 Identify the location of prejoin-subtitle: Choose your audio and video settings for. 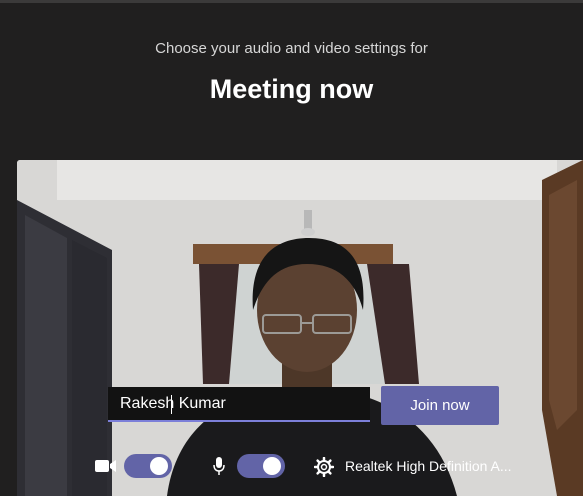
(291, 48).